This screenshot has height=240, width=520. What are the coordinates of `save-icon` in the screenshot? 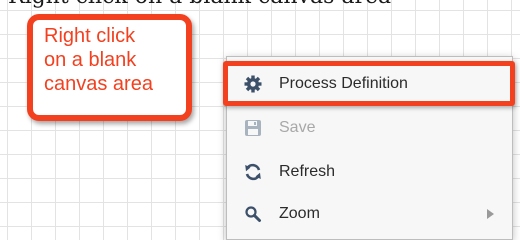 It's located at (253, 128).